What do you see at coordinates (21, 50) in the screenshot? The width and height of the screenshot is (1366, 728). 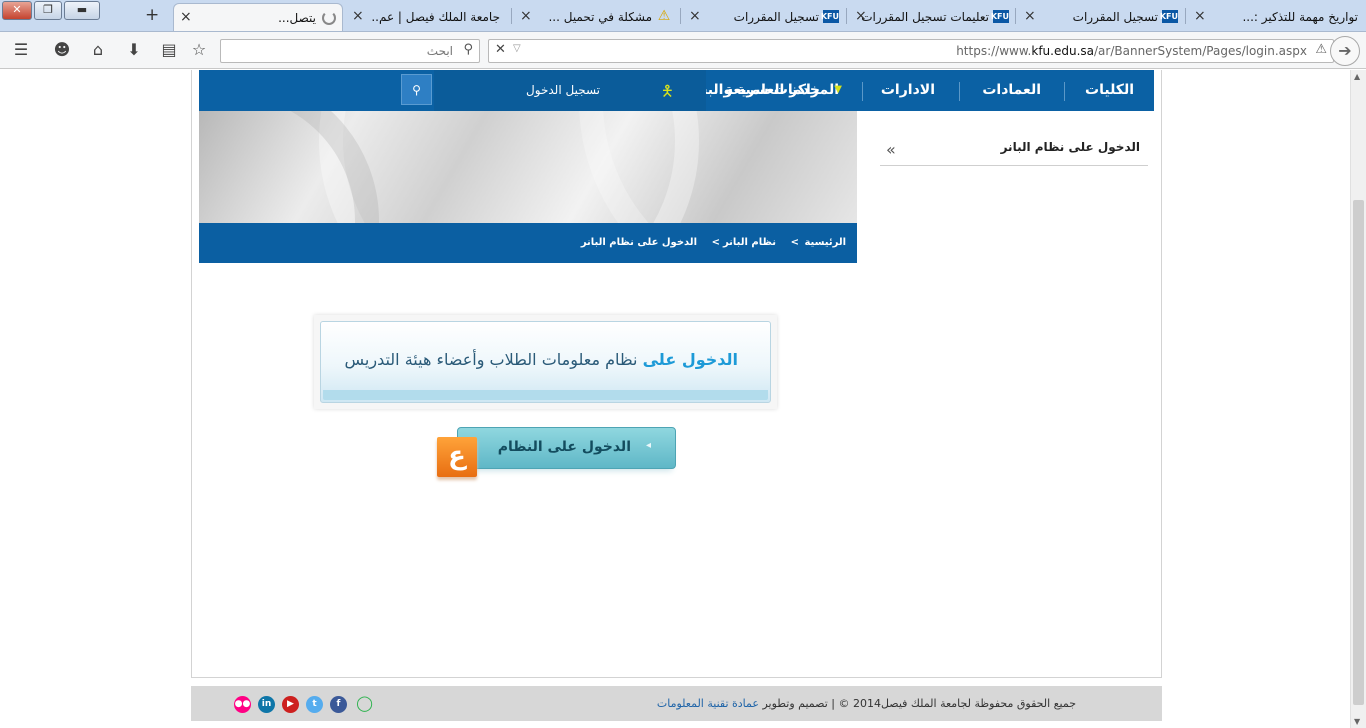 I see `menu-icon: ☰` at bounding box center [21, 50].